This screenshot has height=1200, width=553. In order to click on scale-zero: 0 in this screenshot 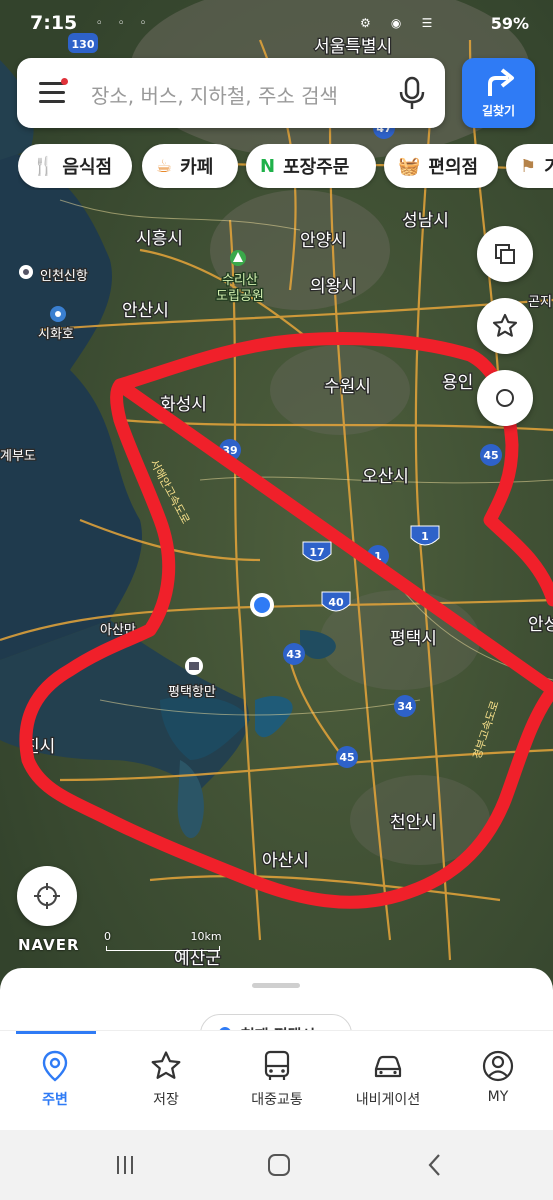, I will do `click(107, 936)`.